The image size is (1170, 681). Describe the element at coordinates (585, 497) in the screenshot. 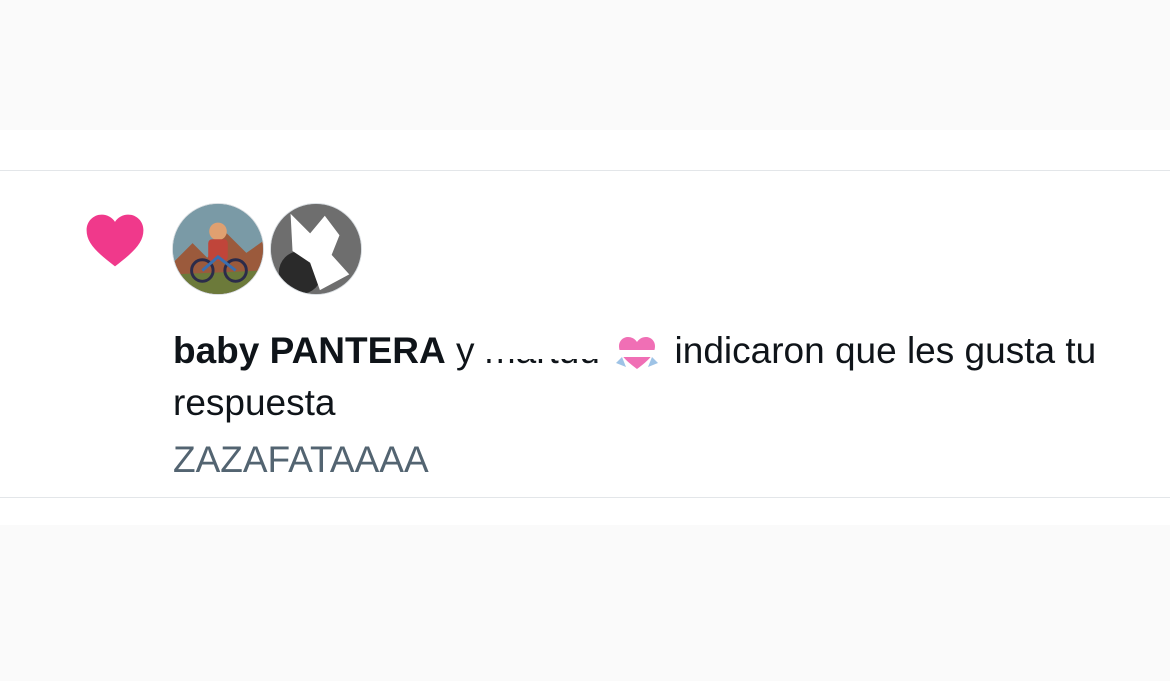

I see `bottom-divider` at that location.